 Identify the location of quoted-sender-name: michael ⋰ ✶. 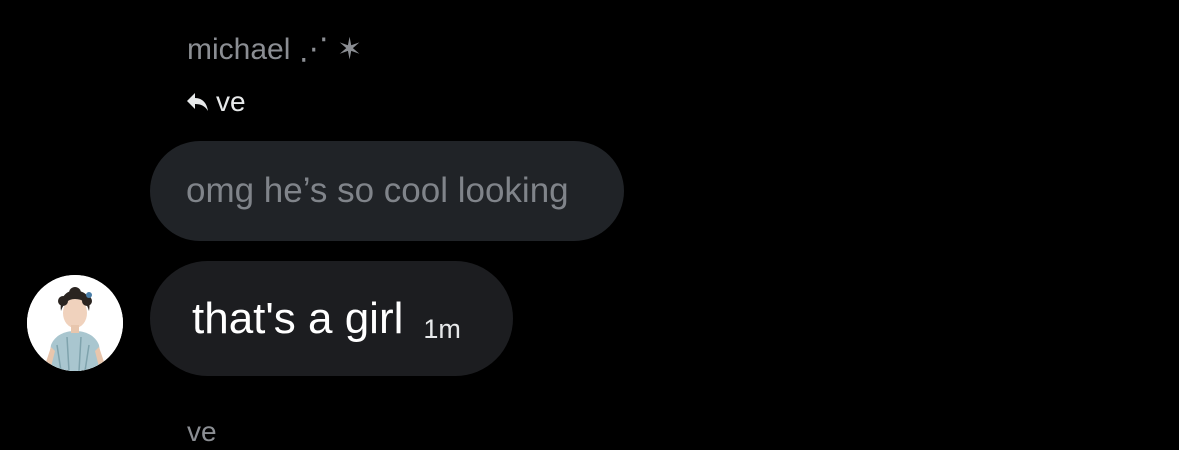
(275, 49).